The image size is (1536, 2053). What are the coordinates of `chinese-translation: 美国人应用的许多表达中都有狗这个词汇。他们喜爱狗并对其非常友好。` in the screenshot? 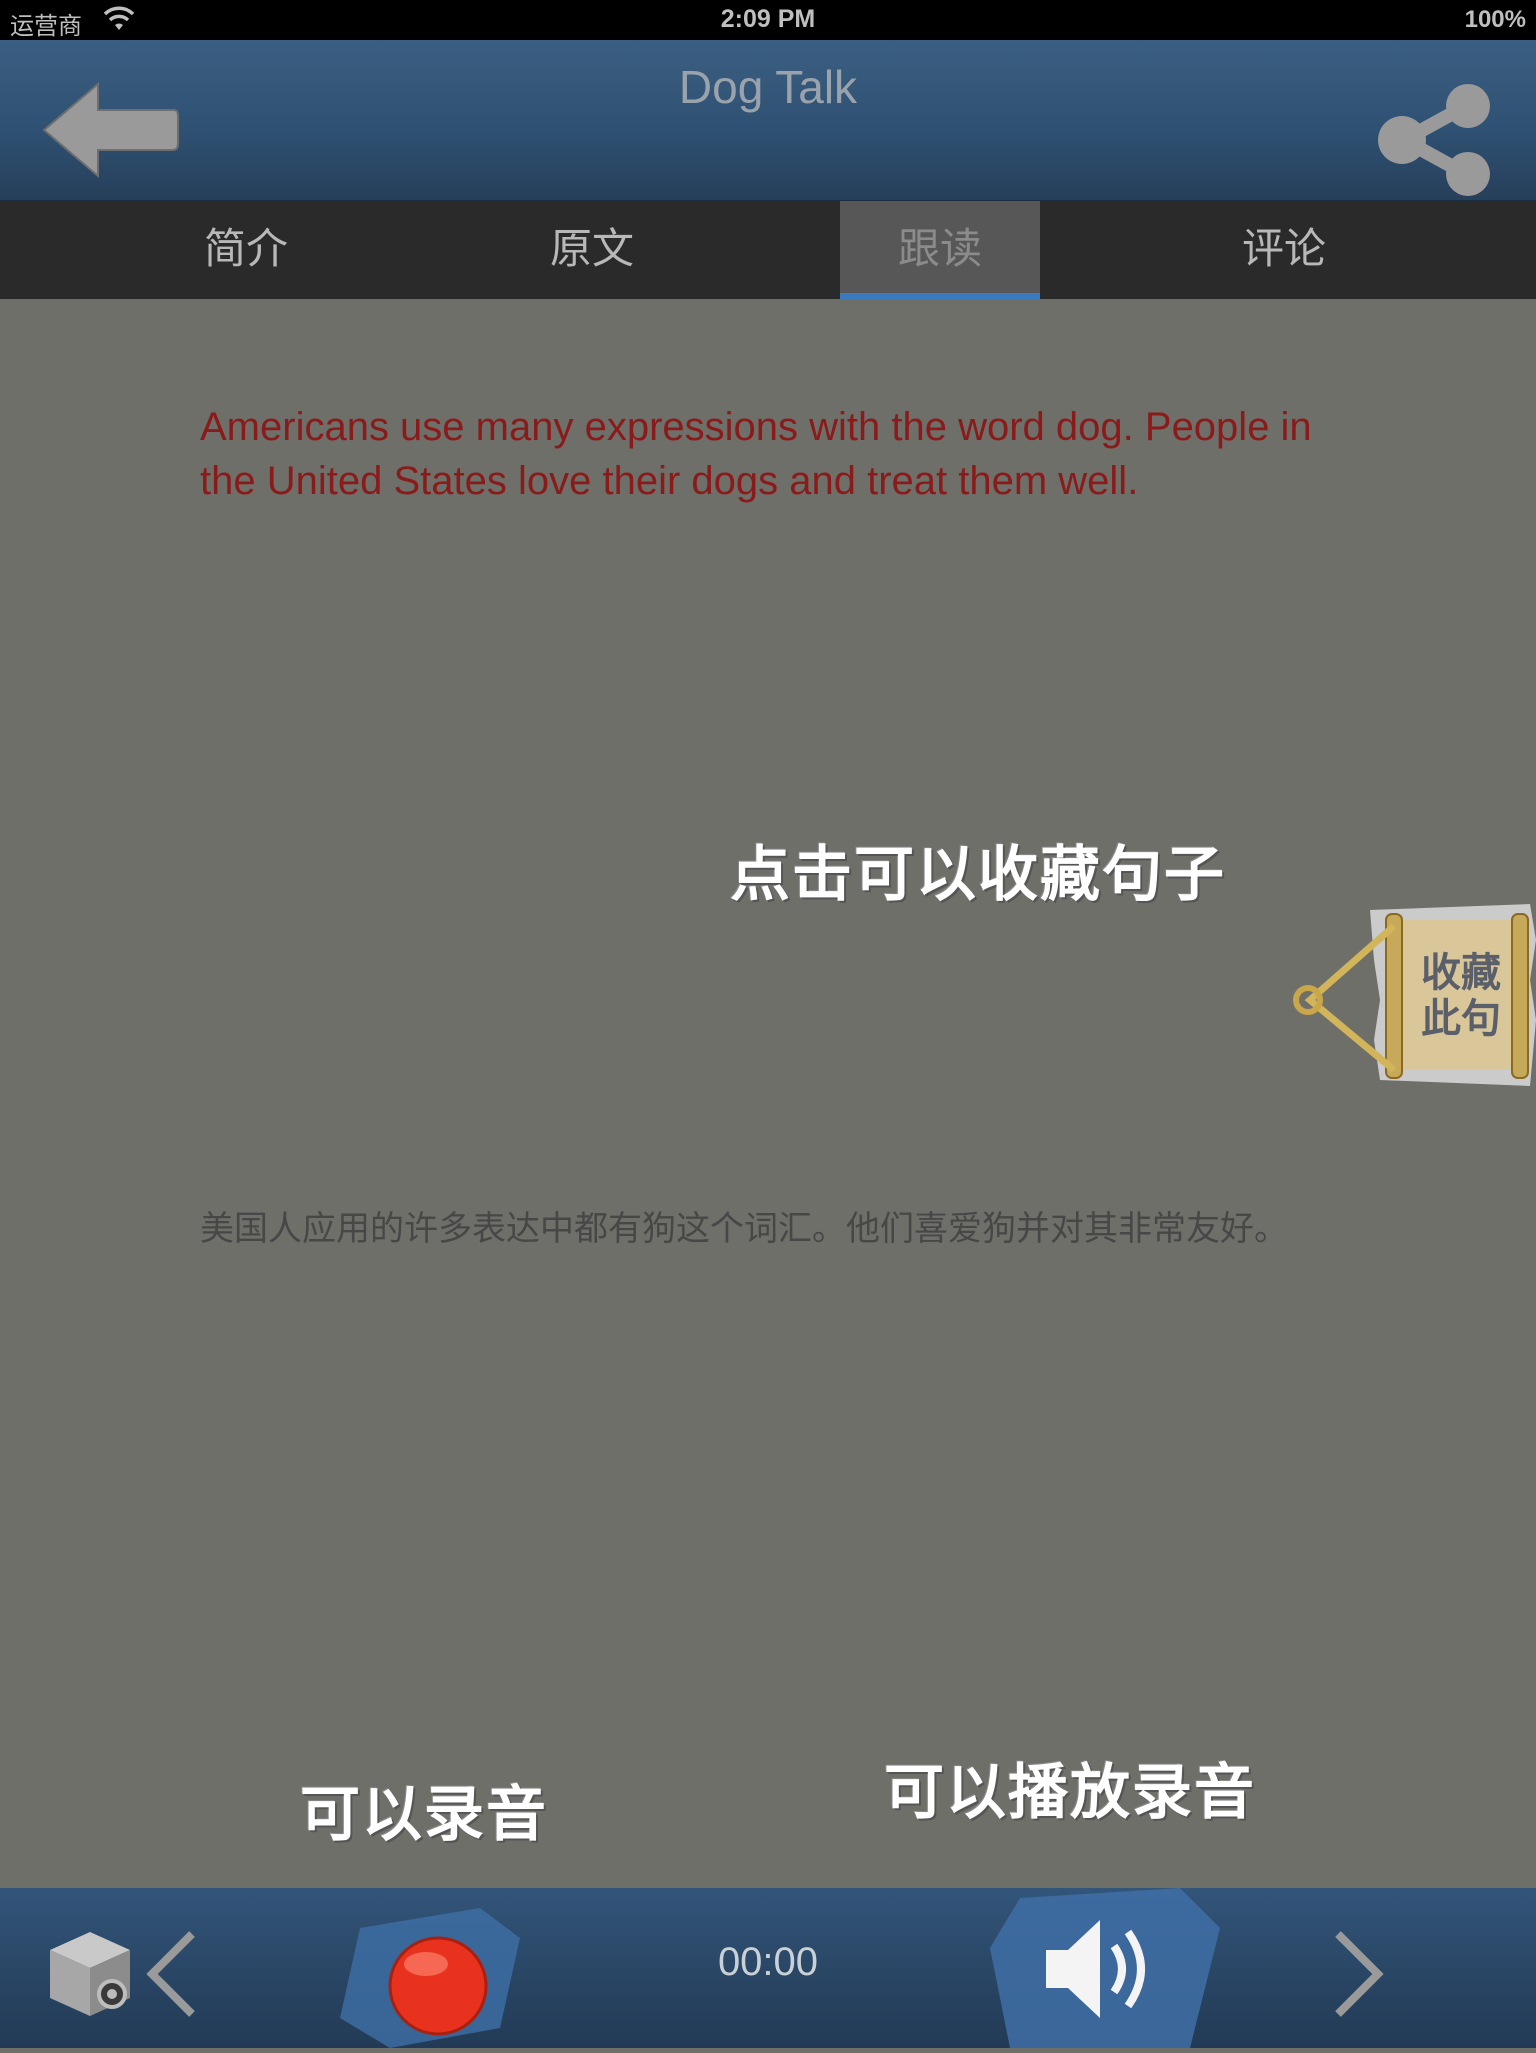 It's located at (744, 1229).